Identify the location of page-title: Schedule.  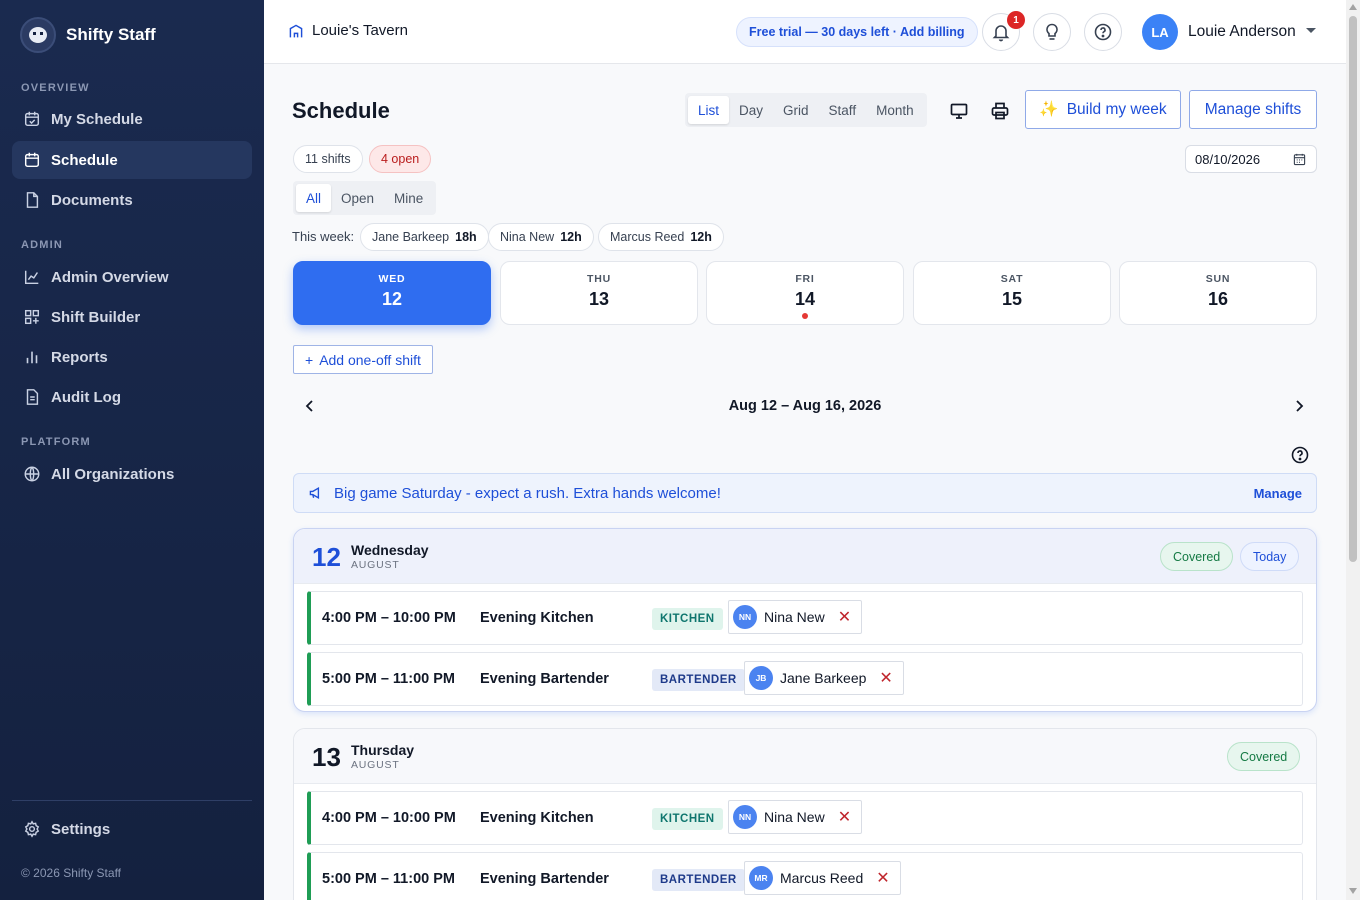
(341, 110).